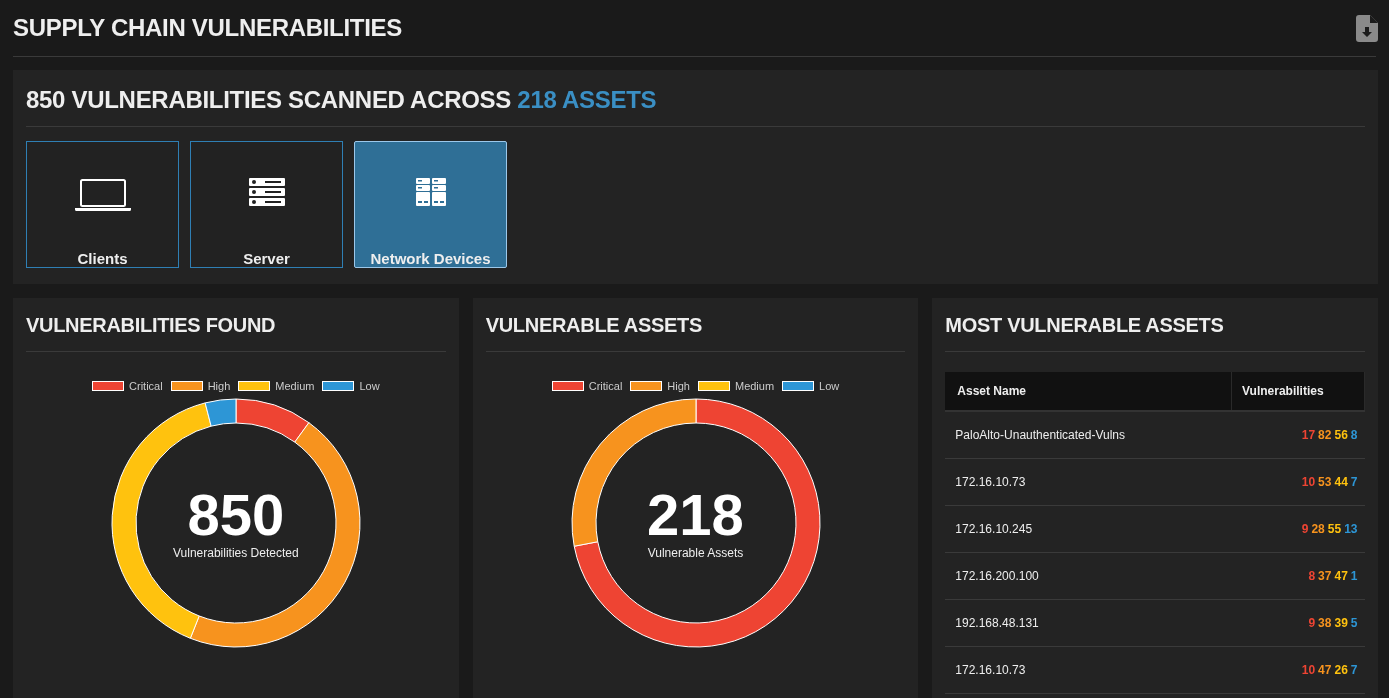 The image size is (1389, 698). Describe the element at coordinates (430, 192) in the screenshot. I see `server-rack-icon` at that location.